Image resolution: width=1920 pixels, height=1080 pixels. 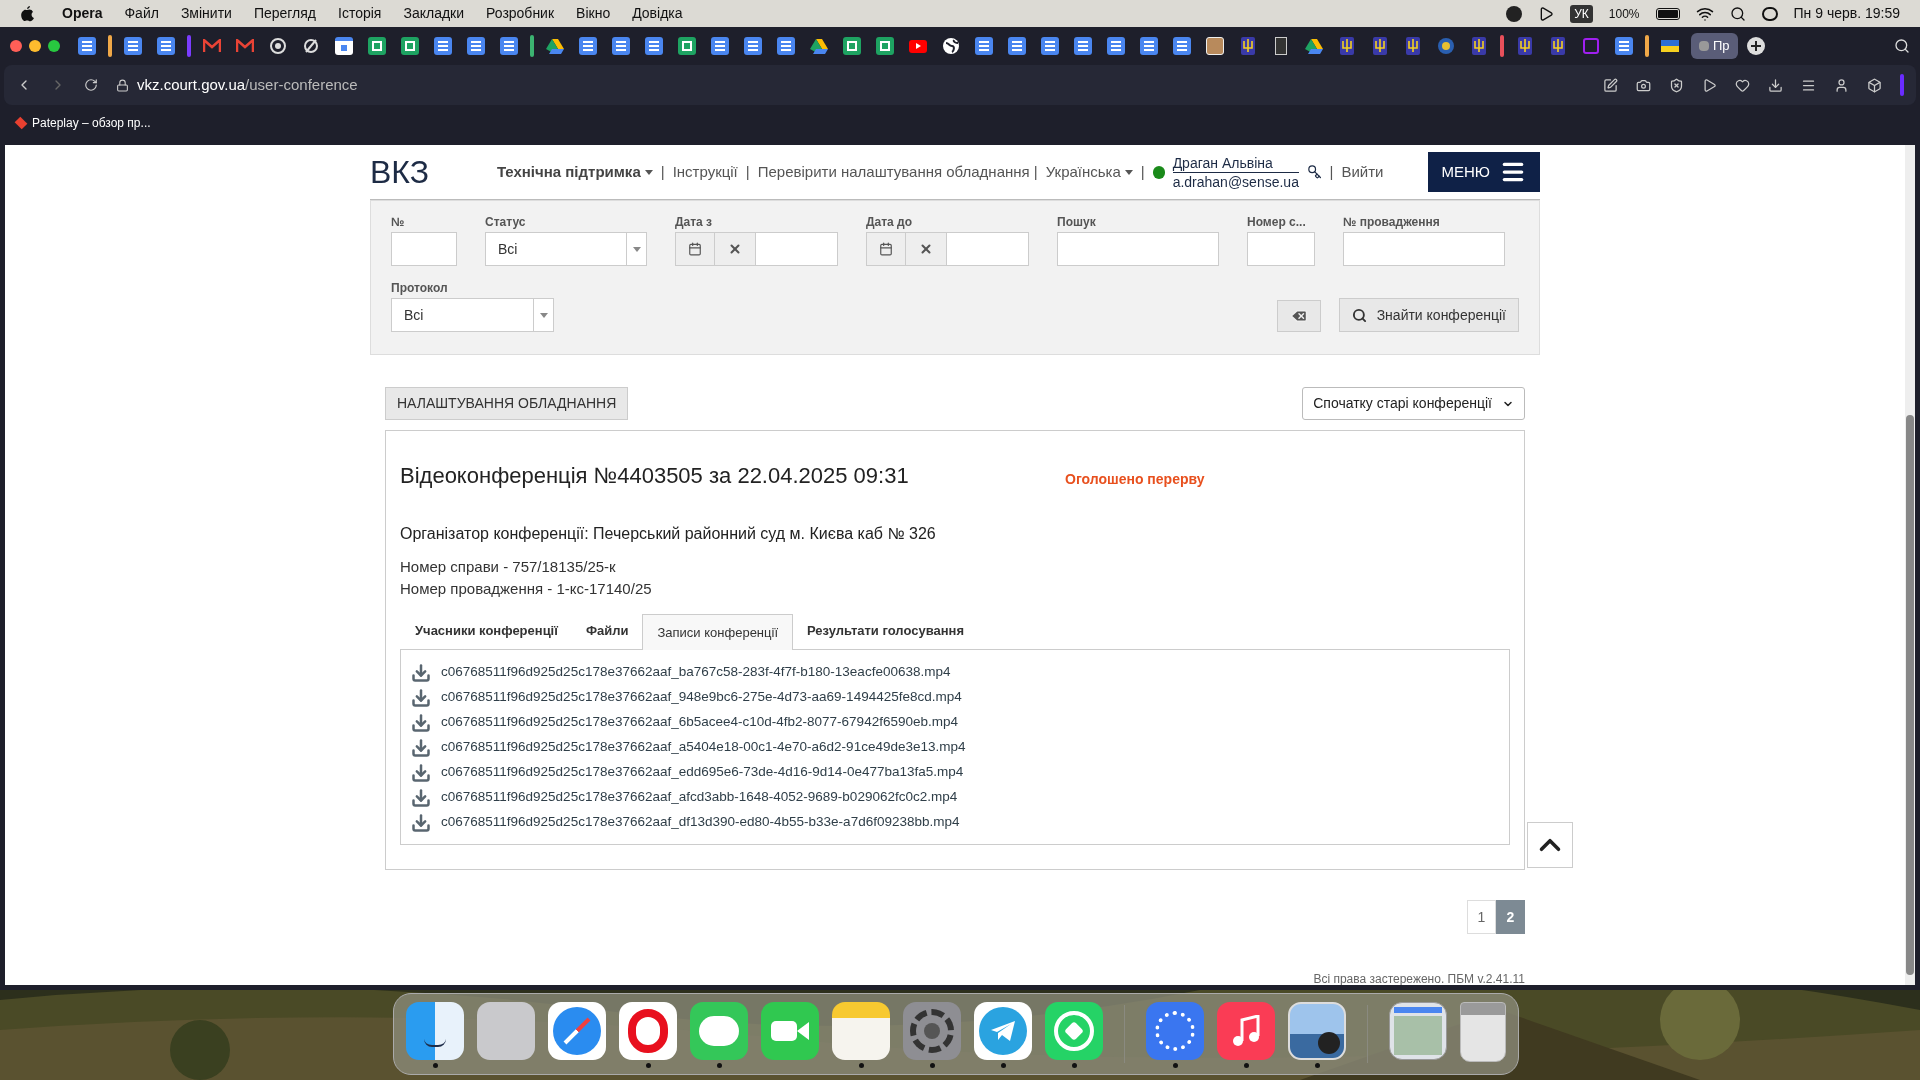 What do you see at coordinates (918, 46) in the screenshot?
I see `video-icon` at bounding box center [918, 46].